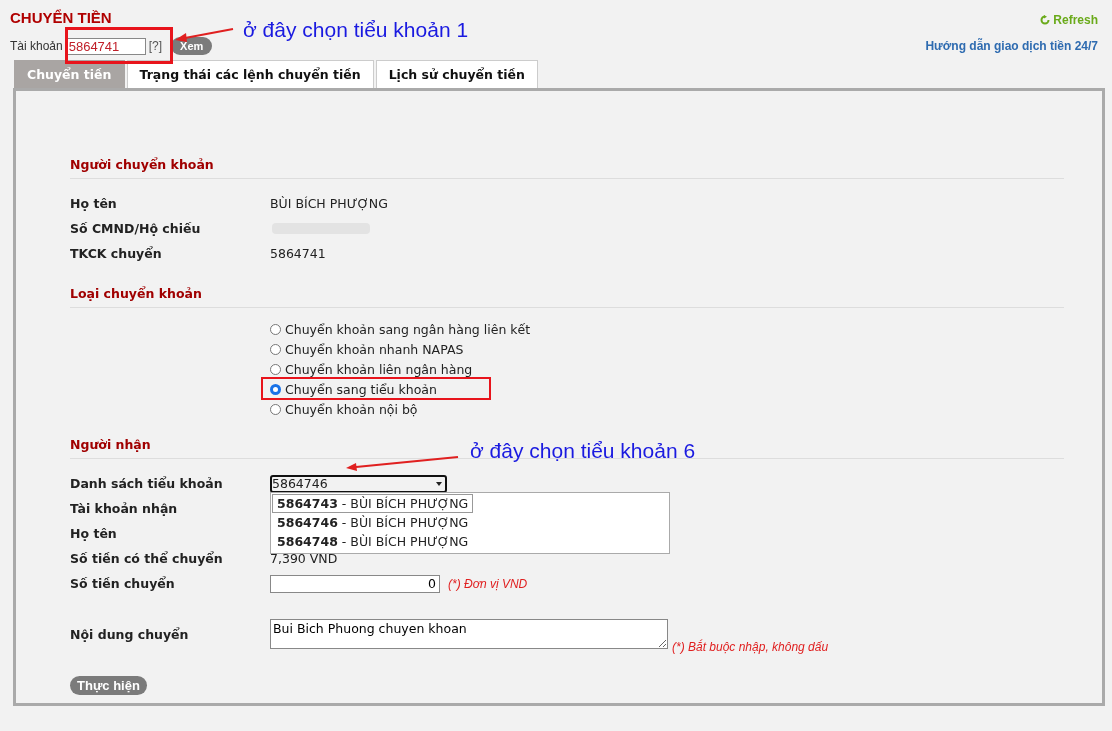 Image resolution: width=1112 pixels, height=731 pixels. What do you see at coordinates (1011, 46) in the screenshot?
I see `guide-link: Hướng dẫn giao dịch tiền 24/7` at bounding box center [1011, 46].